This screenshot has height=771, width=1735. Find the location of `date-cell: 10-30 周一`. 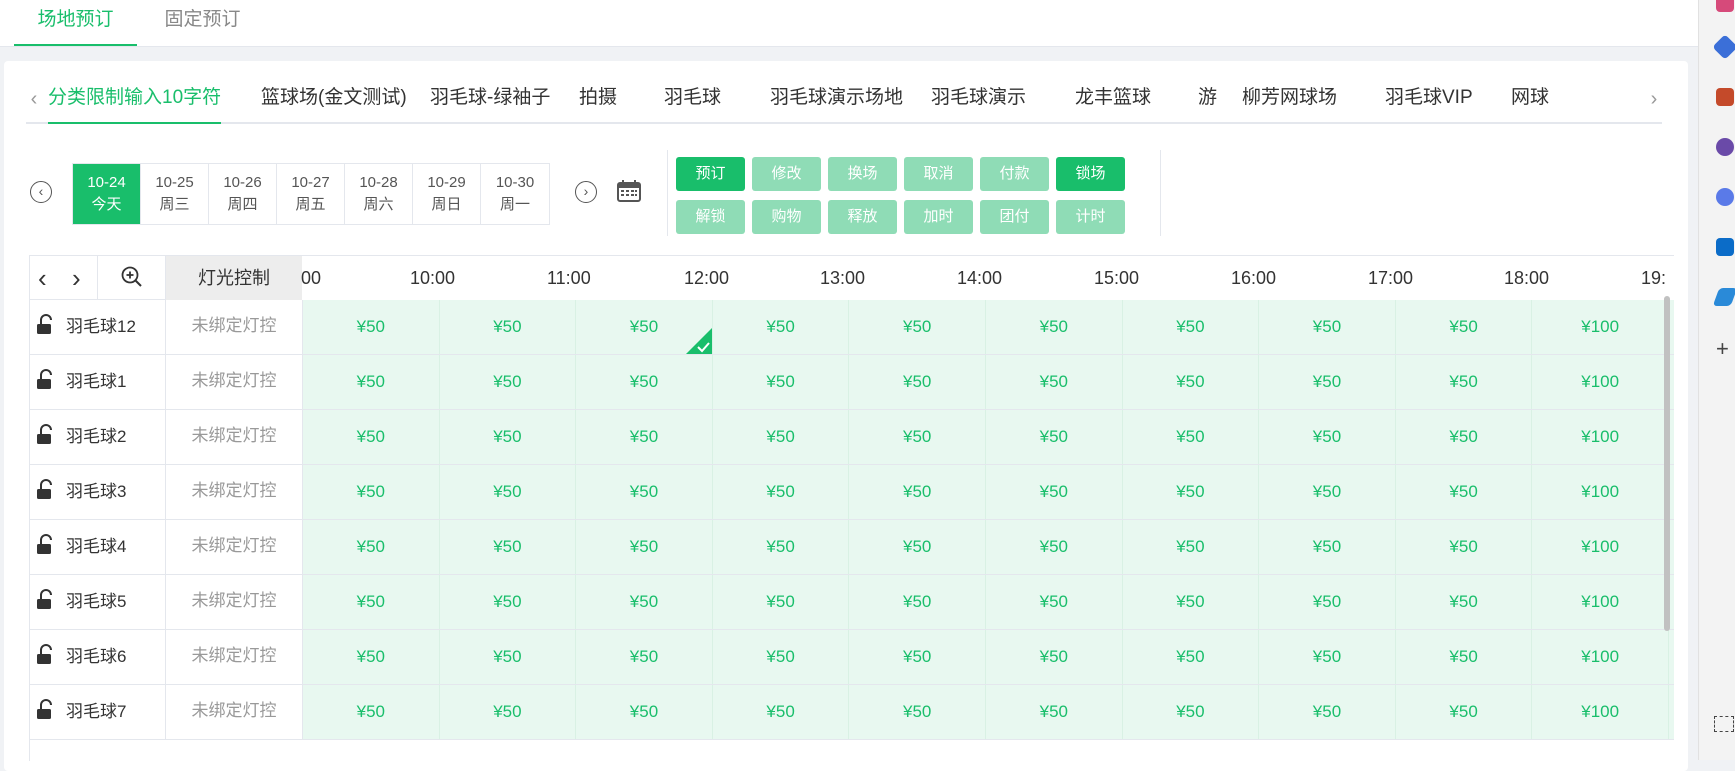

date-cell: 10-30 周一 is located at coordinates (515, 194).